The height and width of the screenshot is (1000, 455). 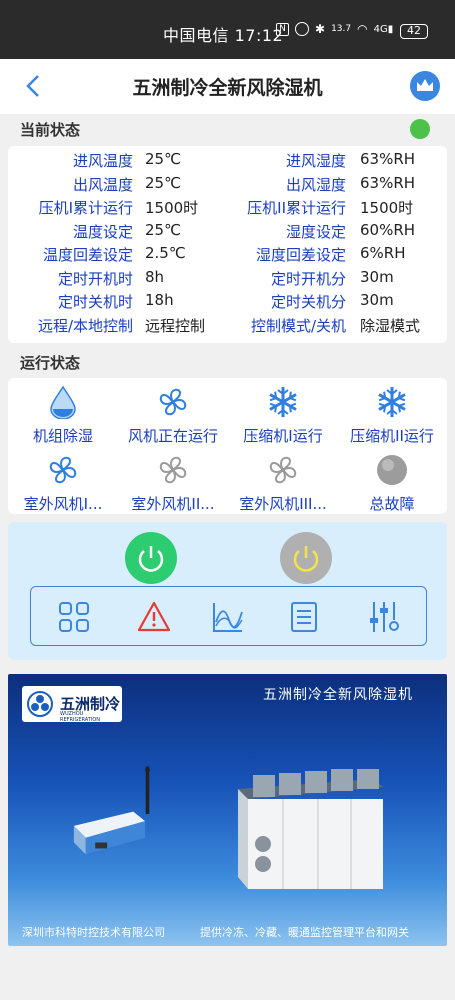 What do you see at coordinates (306, 558) in the screenshot?
I see `power-off-button` at bounding box center [306, 558].